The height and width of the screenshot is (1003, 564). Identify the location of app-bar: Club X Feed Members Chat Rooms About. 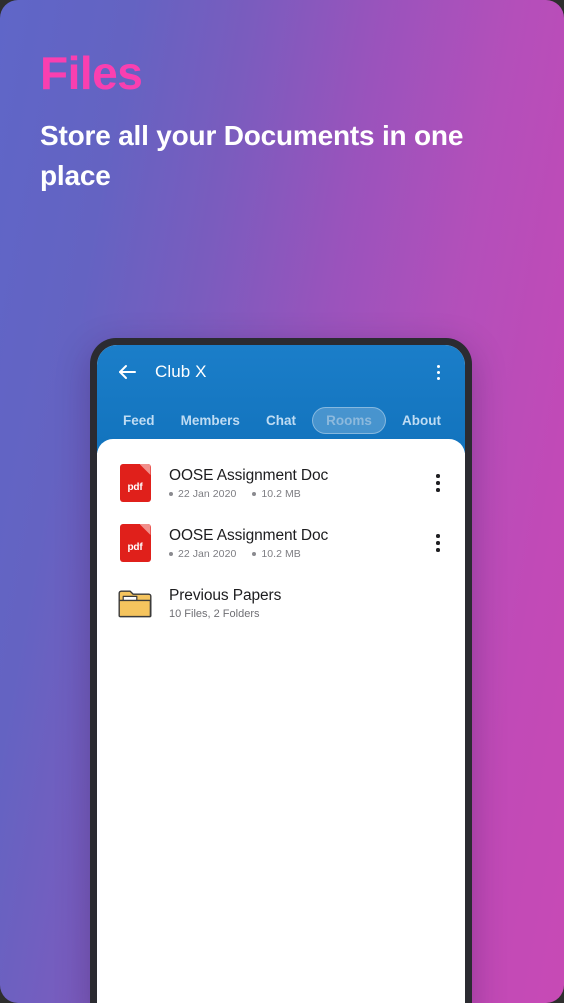
(281, 399).